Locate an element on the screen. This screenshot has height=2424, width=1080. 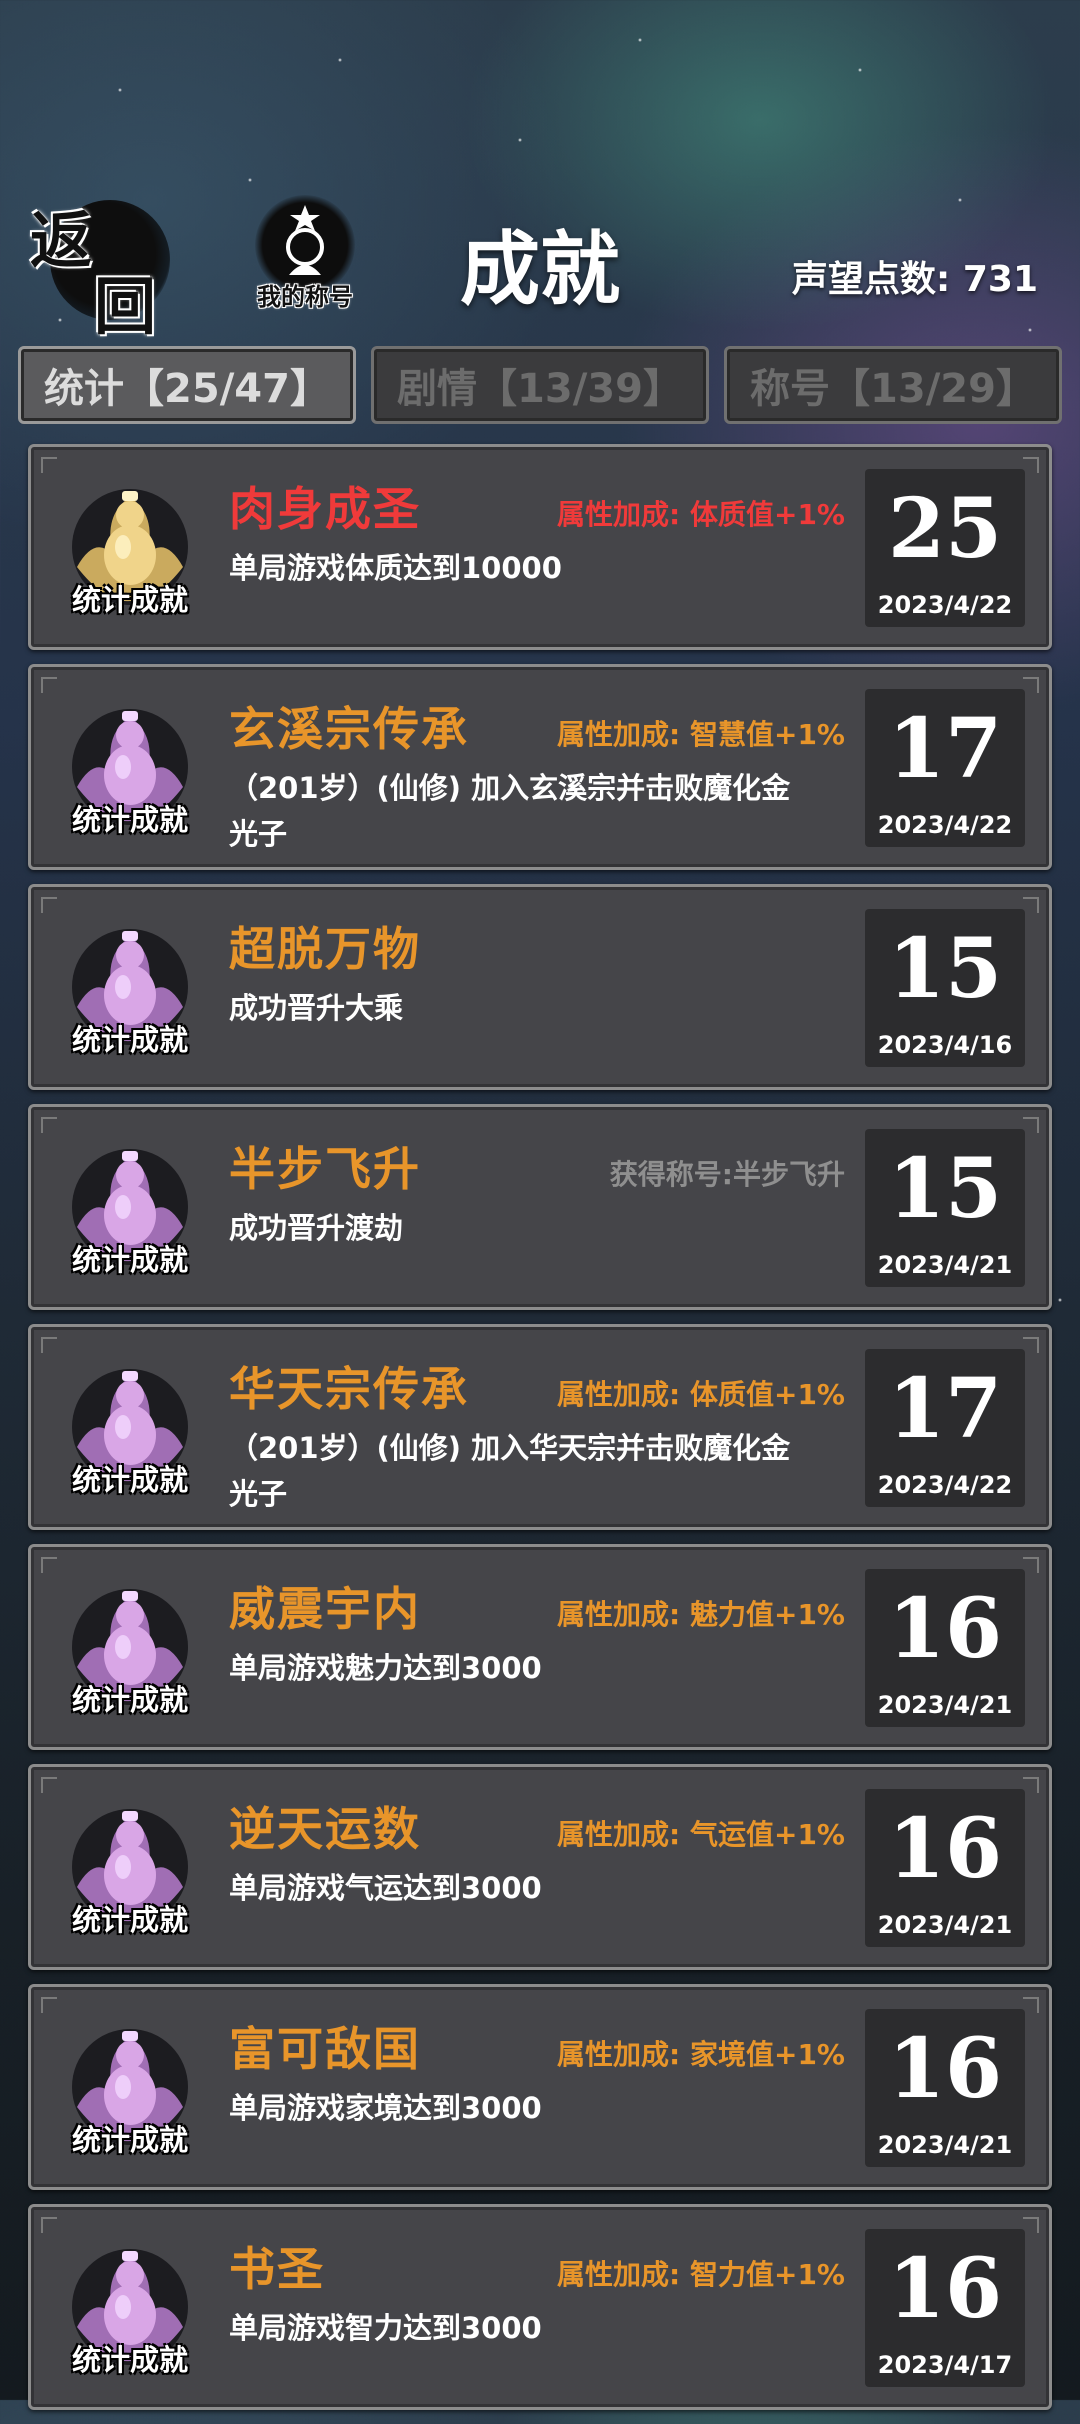
achievement-name: 华天宗传承 is located at coordinates (349, 1389).